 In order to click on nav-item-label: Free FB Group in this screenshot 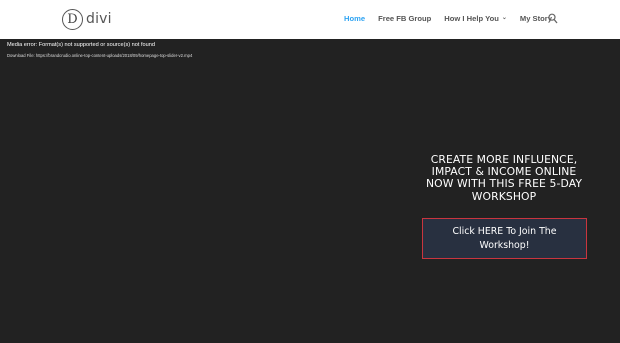, I will do `click(405, 18)`.